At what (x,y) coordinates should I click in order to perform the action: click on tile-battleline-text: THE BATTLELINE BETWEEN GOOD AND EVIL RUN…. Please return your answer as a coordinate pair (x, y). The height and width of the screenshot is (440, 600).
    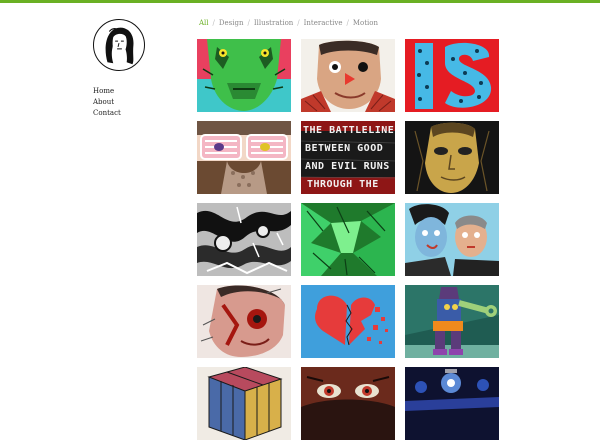
    Looking at the image, I should click on (348, 157).